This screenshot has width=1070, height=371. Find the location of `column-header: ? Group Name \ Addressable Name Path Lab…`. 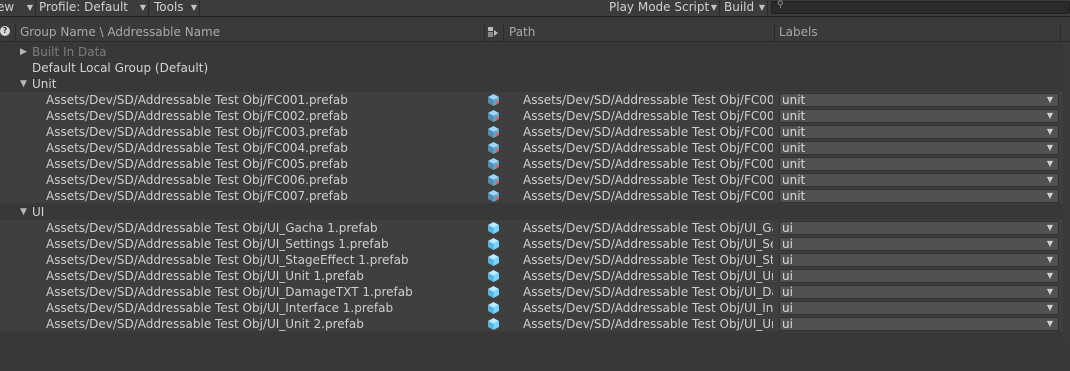

column-header: ? Group Name \ Addressable Name Path Lab… is located at coordinates (535, 32).